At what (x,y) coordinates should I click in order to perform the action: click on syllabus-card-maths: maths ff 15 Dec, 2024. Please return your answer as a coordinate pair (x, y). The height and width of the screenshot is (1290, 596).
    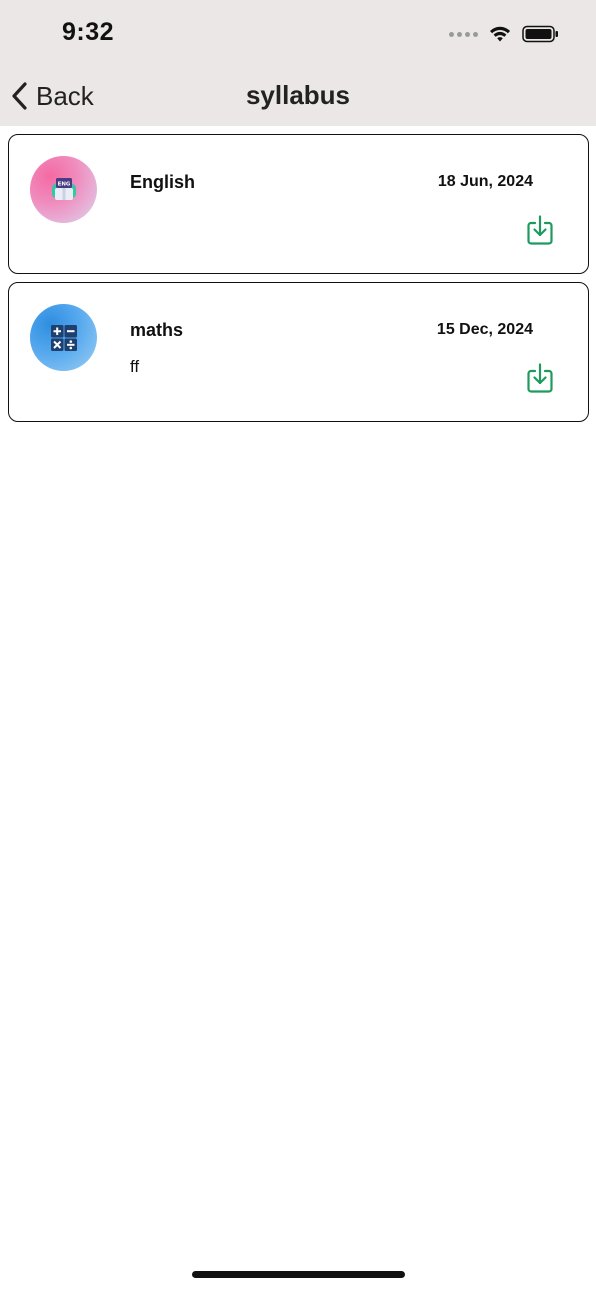
    Looking at the image, I should click on (298, 352).